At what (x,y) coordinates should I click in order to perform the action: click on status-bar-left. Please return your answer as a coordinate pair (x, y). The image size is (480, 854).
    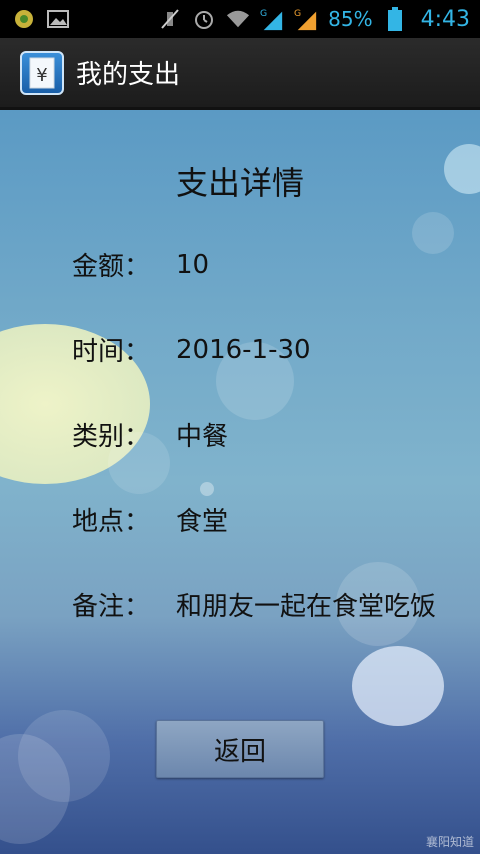
    Looking at the image, I should click on (41, 19).